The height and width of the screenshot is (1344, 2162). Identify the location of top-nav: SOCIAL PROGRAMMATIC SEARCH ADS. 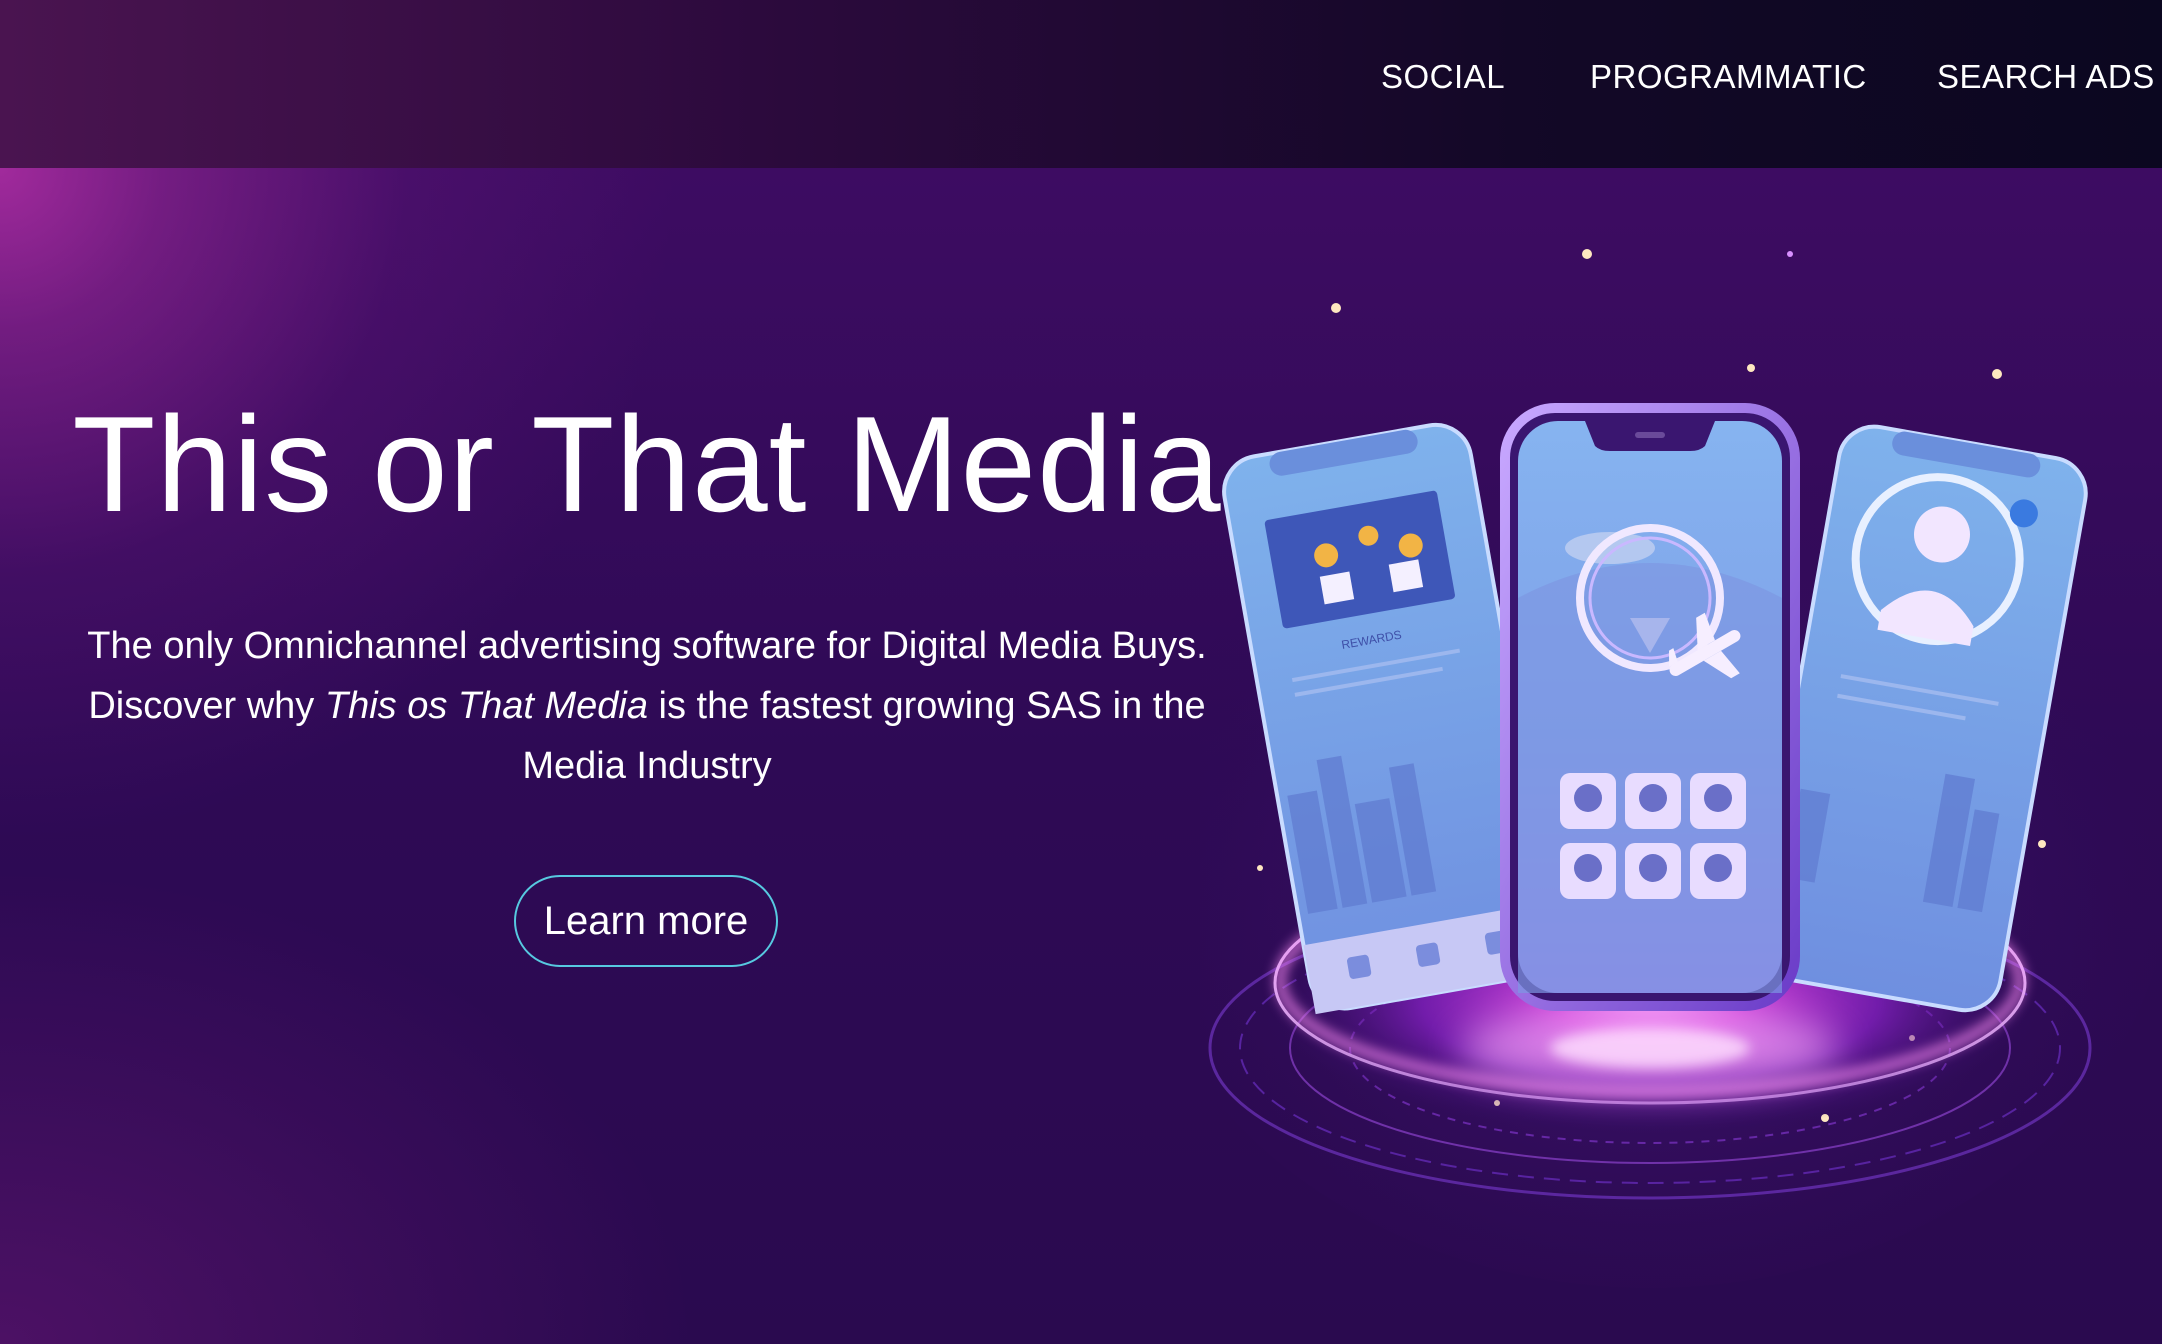
(1081, 84).